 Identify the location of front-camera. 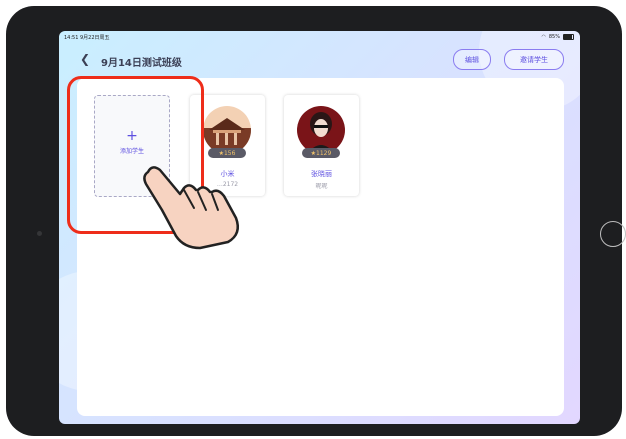
(39, 233).